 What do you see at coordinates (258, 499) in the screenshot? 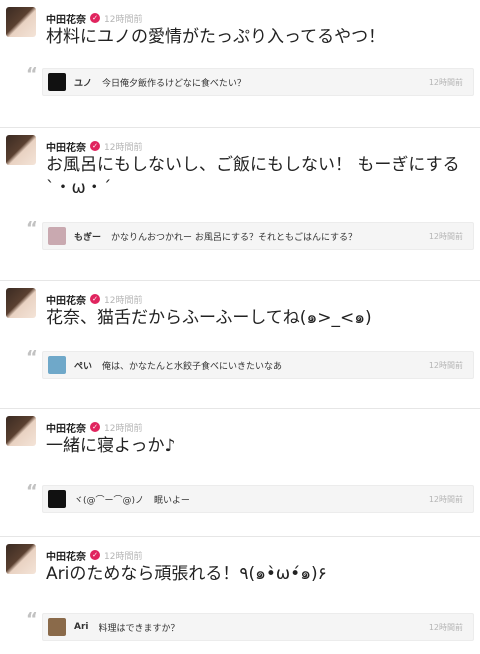
I see `reply-card: ヾ(@⌒ー⌒@)ノ 眠いよー 12時間前` at bounding box center [258, 499].